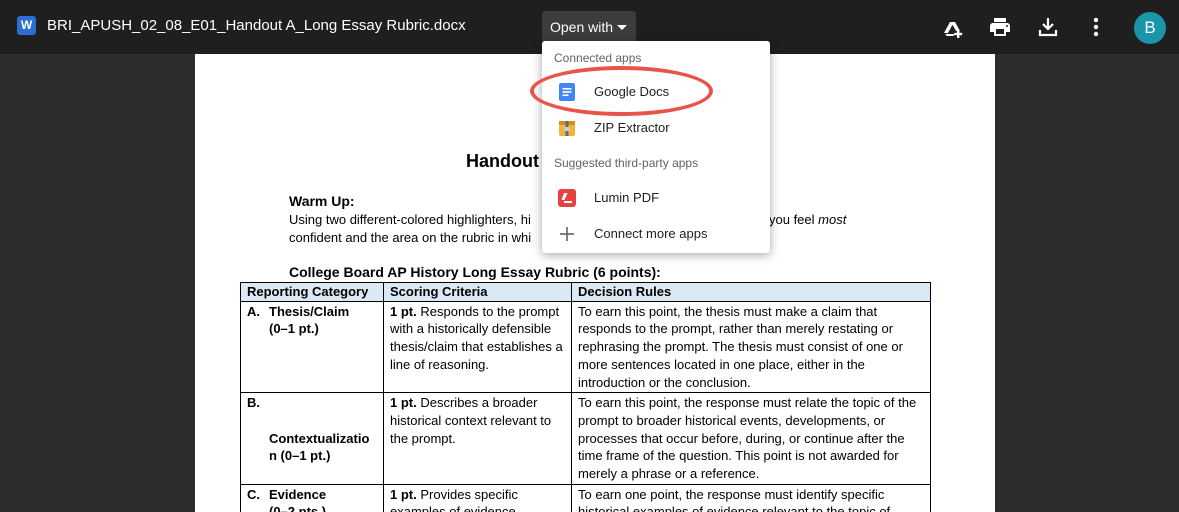 This screenshot has height=512, width=1179. Describe the element at coordinates (1096, 27) in the screenshot. I see `more-options-icon` at that location.